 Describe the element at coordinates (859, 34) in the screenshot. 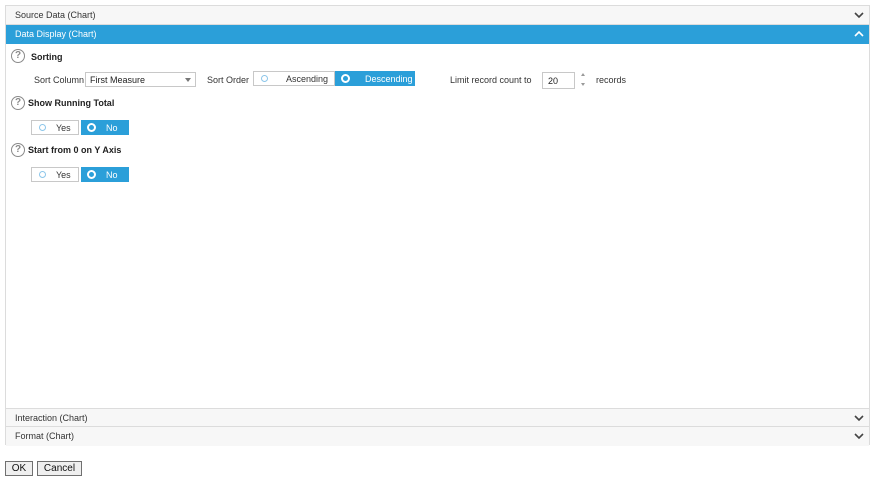

I see `chevron-up-icon` at that location.